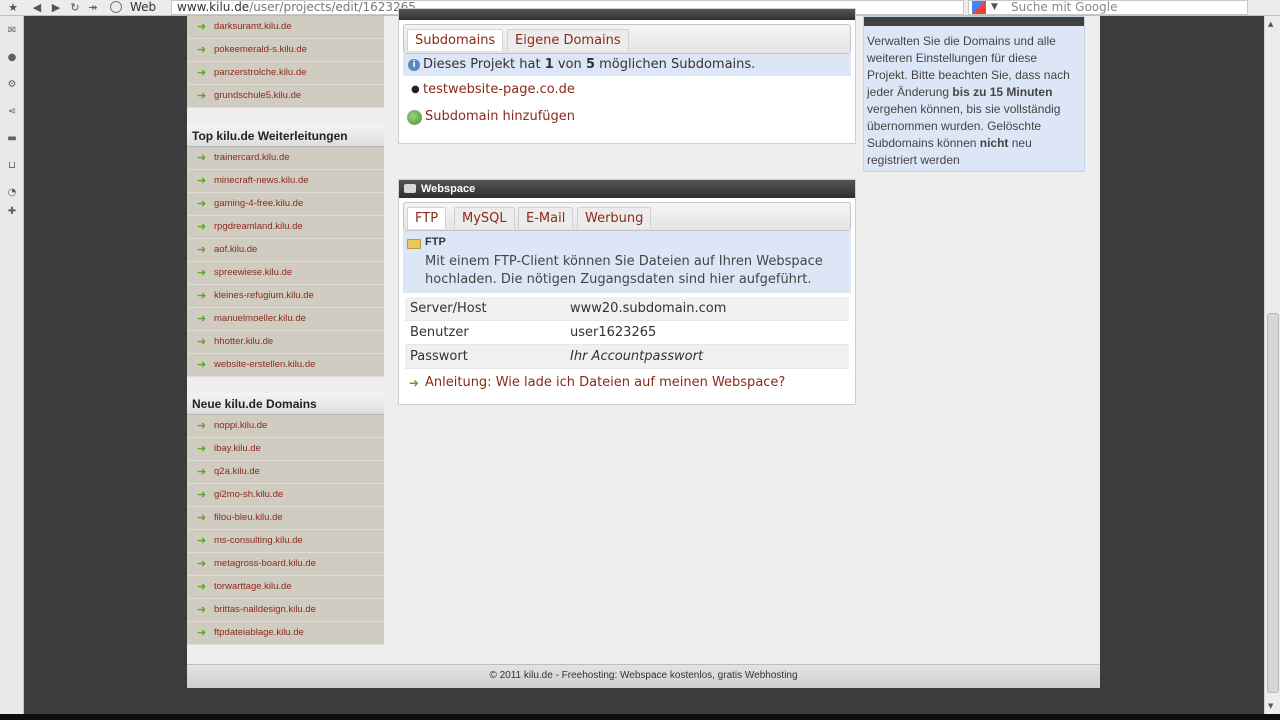 This screenshot has height=720, width=1280. I want to click on list-item: ➜ brittas-naildesign.kilu.de, so click(285, 610).